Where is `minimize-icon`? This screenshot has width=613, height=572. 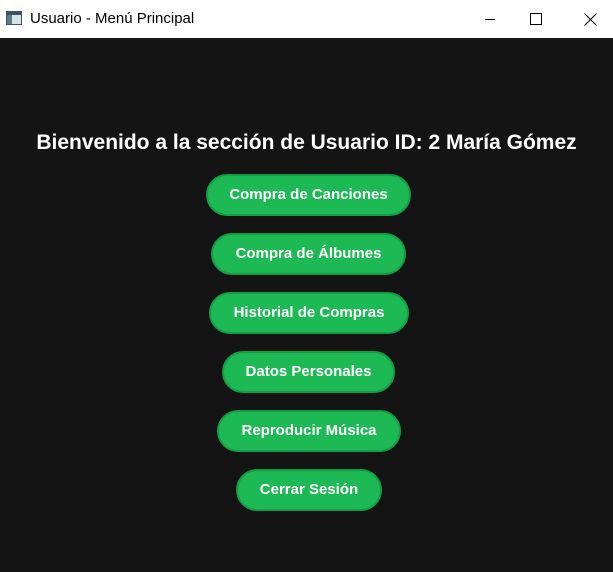 minimize-icon is located at coordinates (490, 19).